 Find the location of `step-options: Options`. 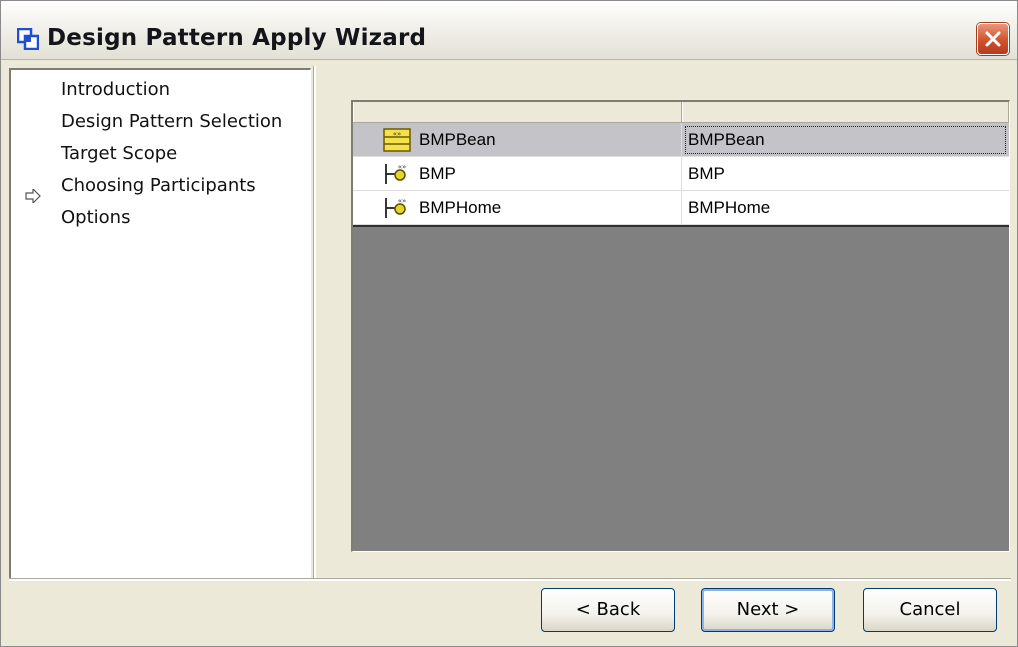

step-options: Options is located at coordinates (96, 217).